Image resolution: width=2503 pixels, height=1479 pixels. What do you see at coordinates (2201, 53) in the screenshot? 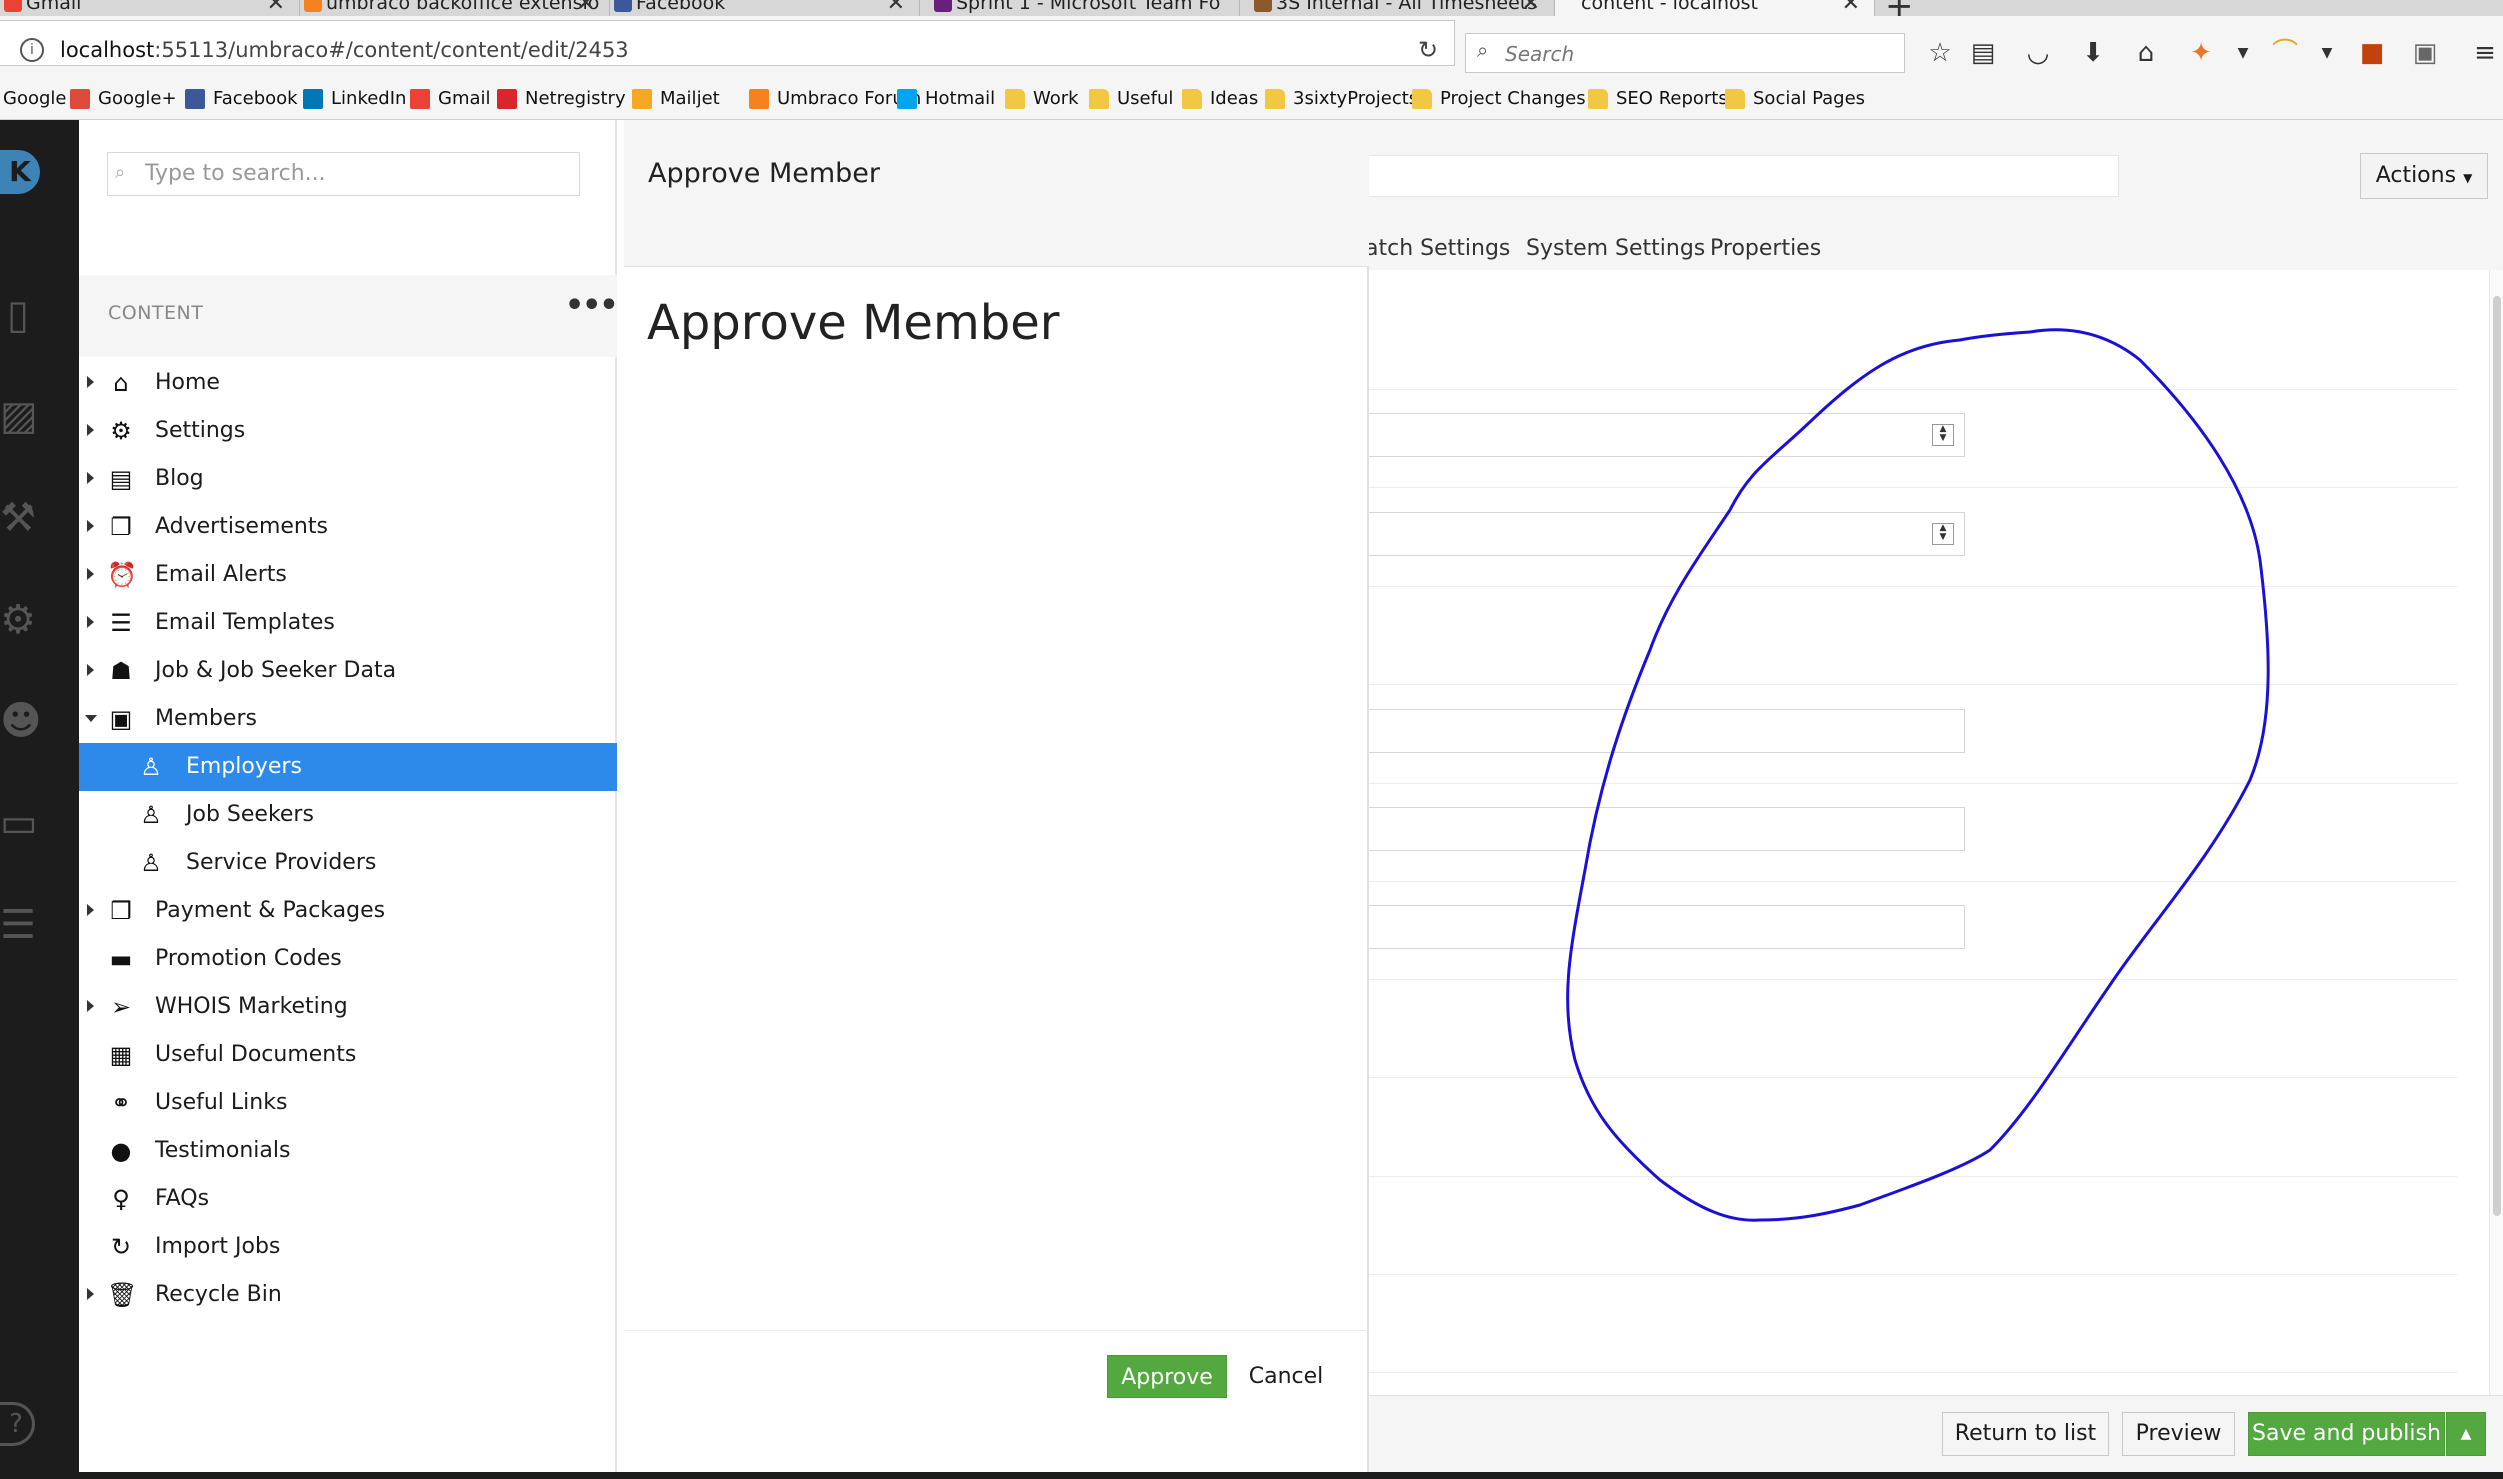
I see `extension-icon: ✦` at bounding box center [2201, 53].